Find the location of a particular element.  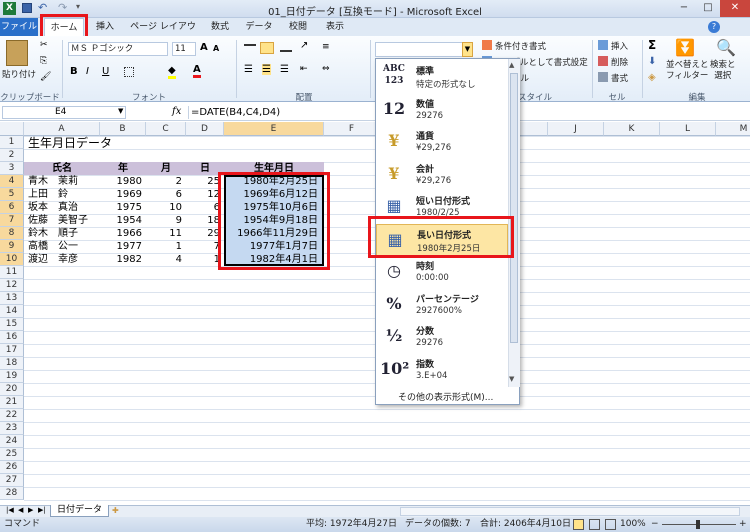

column-header-j: J is located at coordinates (576, 129).